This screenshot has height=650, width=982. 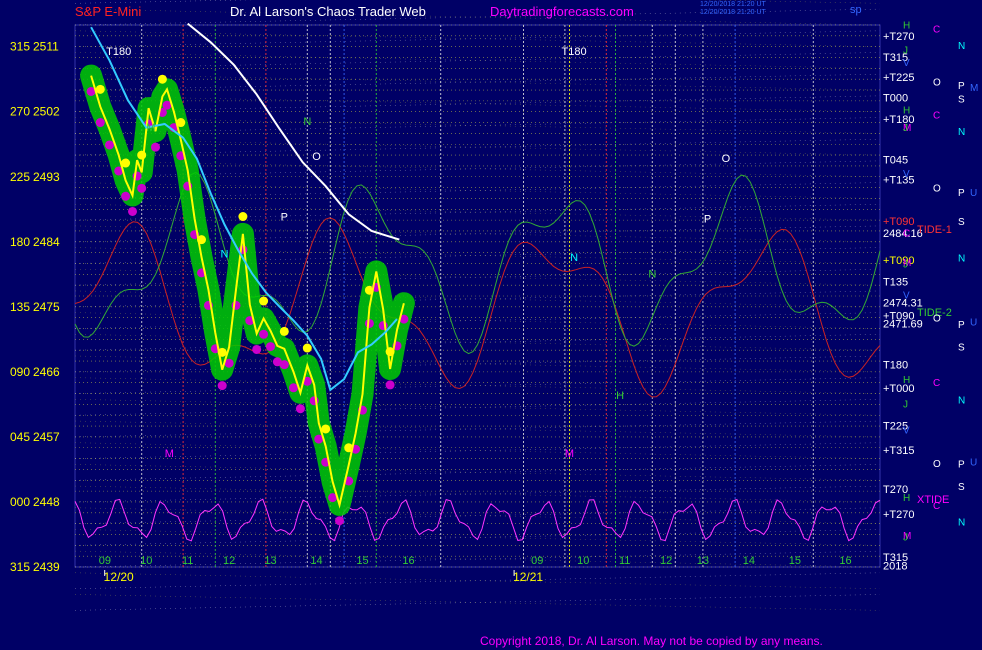 What do you see at coordinates (20, 372) in the screenshot?
I see `y-angle-label: 090` at bounding box center [20, 372].